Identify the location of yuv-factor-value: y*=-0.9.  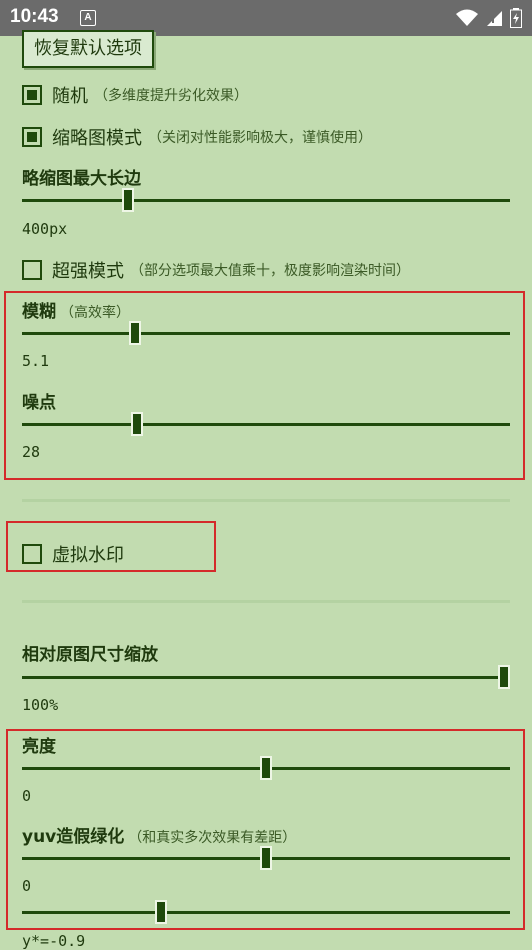
(54, 941).